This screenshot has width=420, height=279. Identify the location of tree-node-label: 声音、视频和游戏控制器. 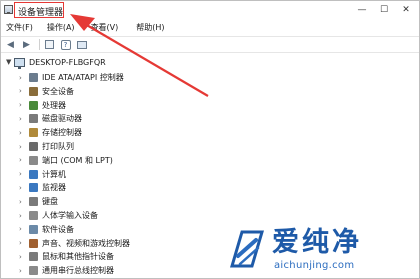
(86, 243).